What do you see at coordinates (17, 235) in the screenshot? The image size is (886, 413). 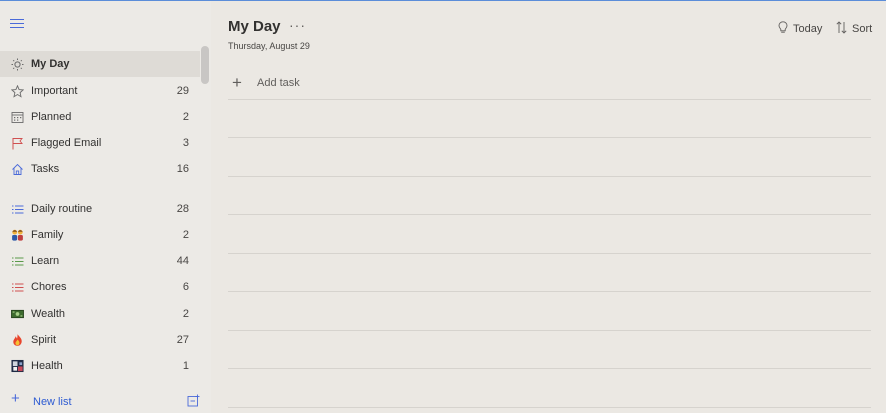 I see `family-emoji-icon` at bounding box center [17, 235].